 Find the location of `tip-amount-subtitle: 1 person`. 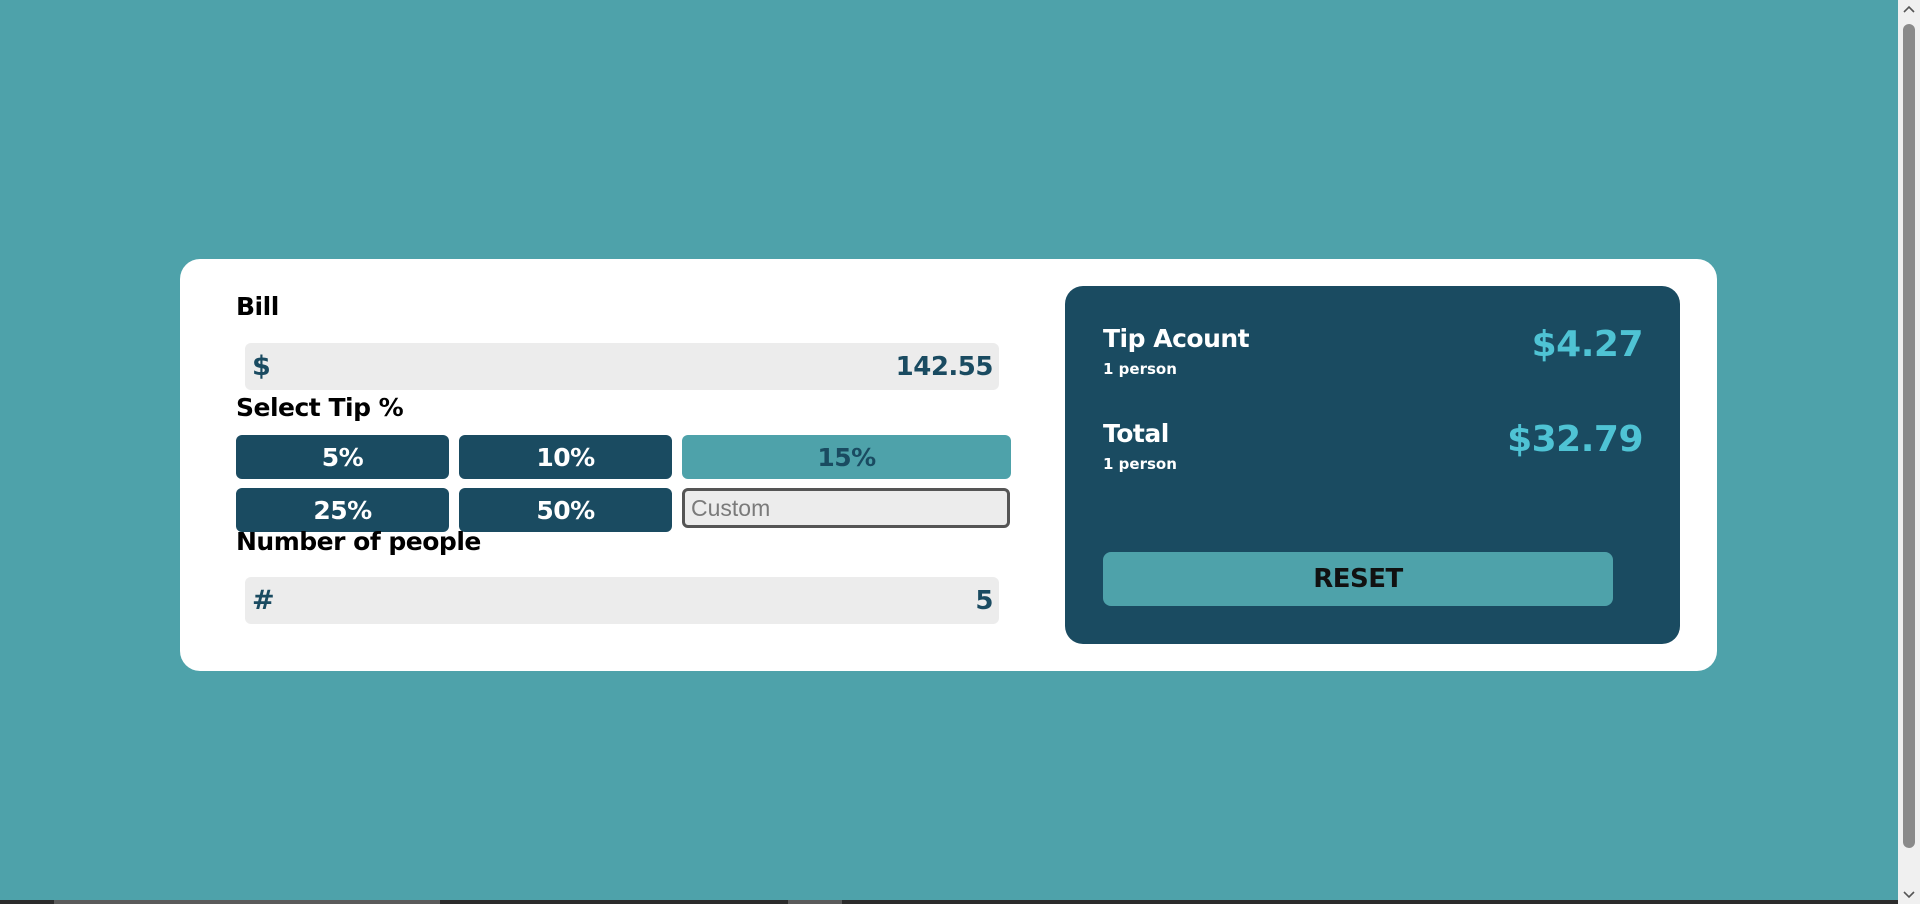

tip-amount-subtitle: 1 person is located at coordinates (1140, 369).